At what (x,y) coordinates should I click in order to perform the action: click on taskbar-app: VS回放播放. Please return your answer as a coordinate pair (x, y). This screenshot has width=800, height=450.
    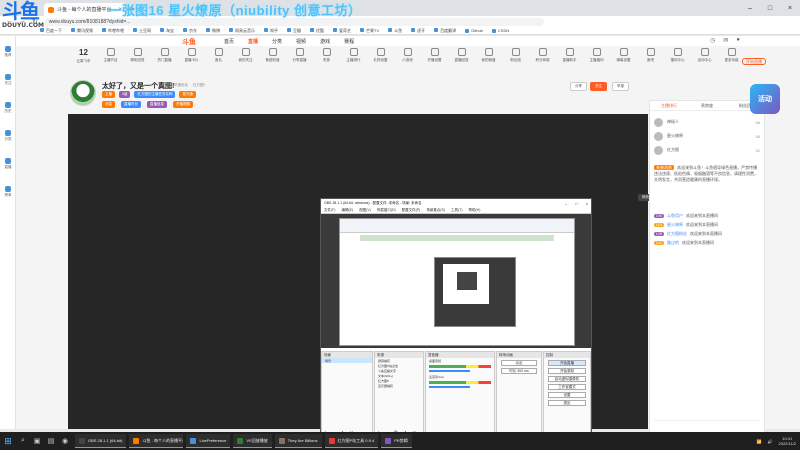
    Looking at the image, I should click on (252, 441).